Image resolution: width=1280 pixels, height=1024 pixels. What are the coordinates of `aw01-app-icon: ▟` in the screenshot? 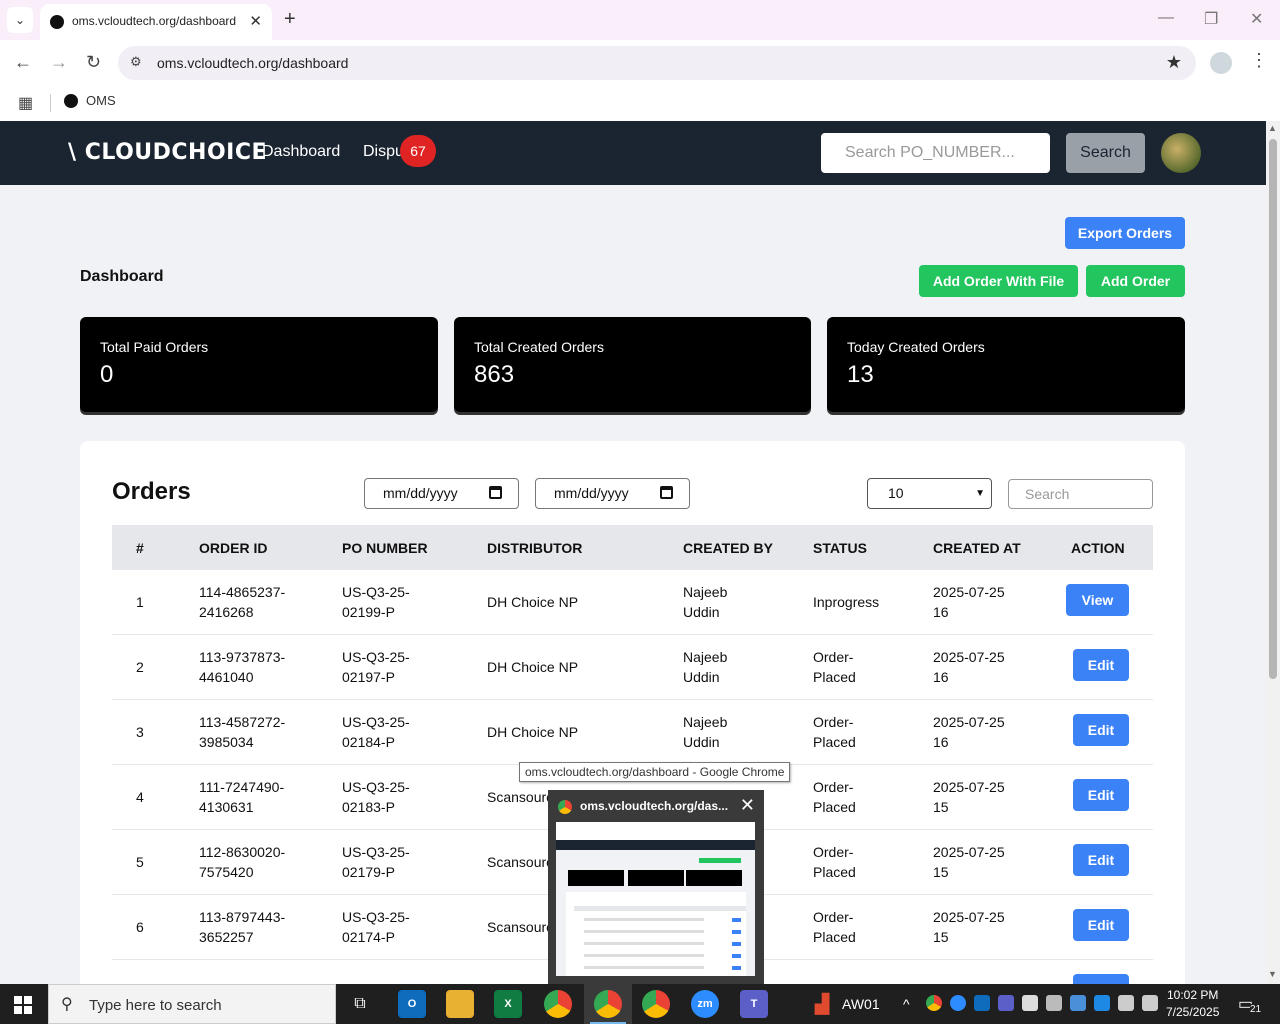 It's located at (822, 1004).